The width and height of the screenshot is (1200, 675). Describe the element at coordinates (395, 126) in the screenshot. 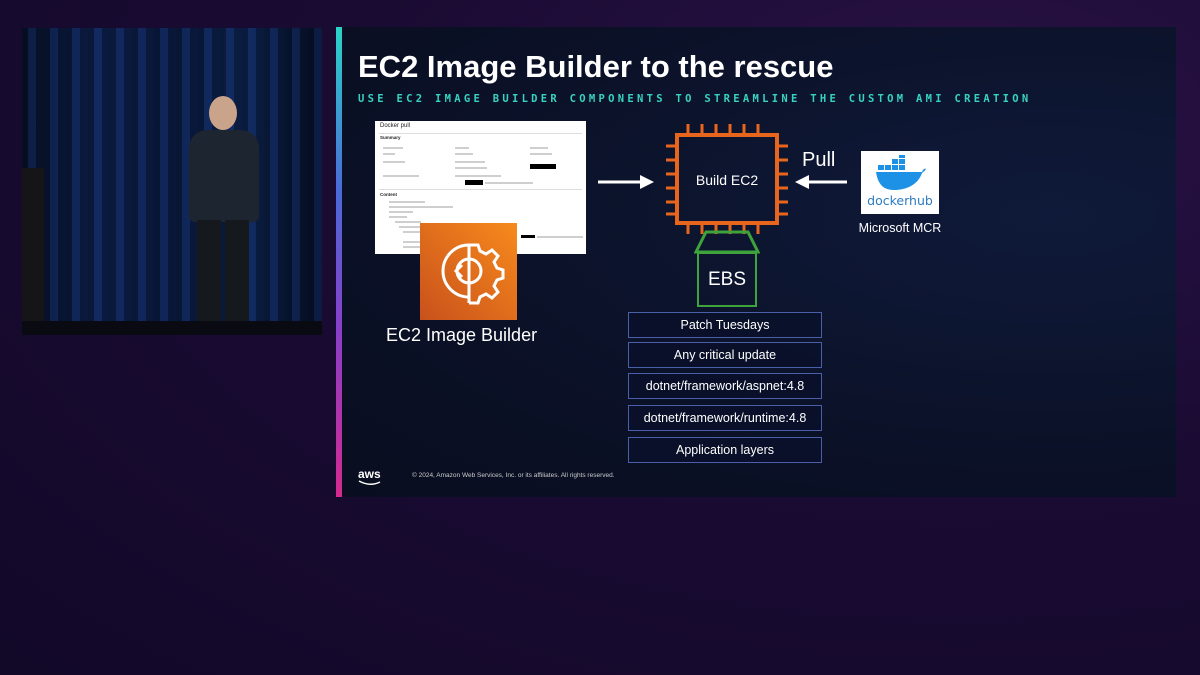

I see `doc-title: Docker pull` at that location.